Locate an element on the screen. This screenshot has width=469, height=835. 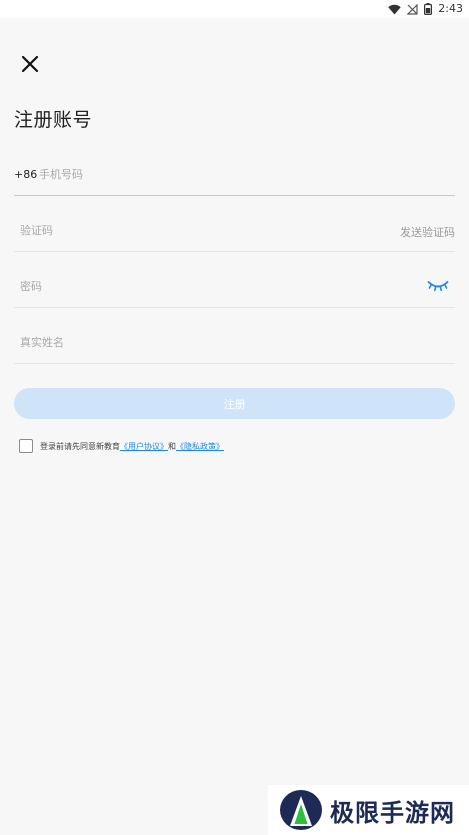
register-button: 注册 is located at coordinates (234, 403).